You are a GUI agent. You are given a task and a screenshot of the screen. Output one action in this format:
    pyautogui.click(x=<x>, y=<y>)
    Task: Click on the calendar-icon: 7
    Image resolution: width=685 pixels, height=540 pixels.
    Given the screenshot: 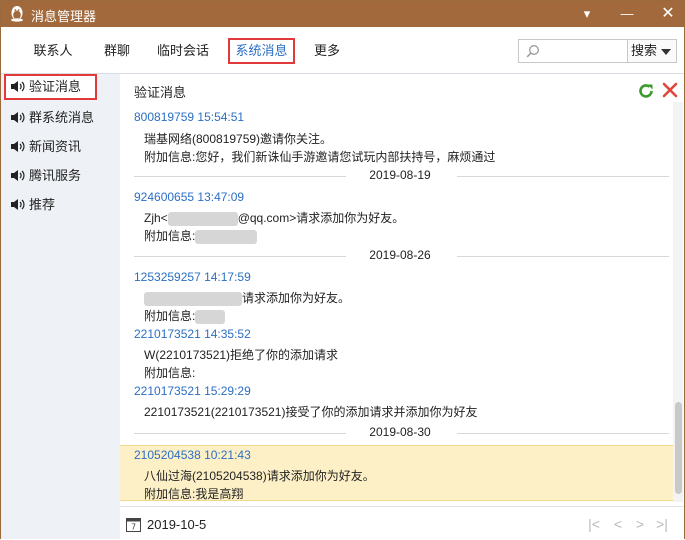 What is the action you would take?
    pyautogui.click(x=133, y=524)
    